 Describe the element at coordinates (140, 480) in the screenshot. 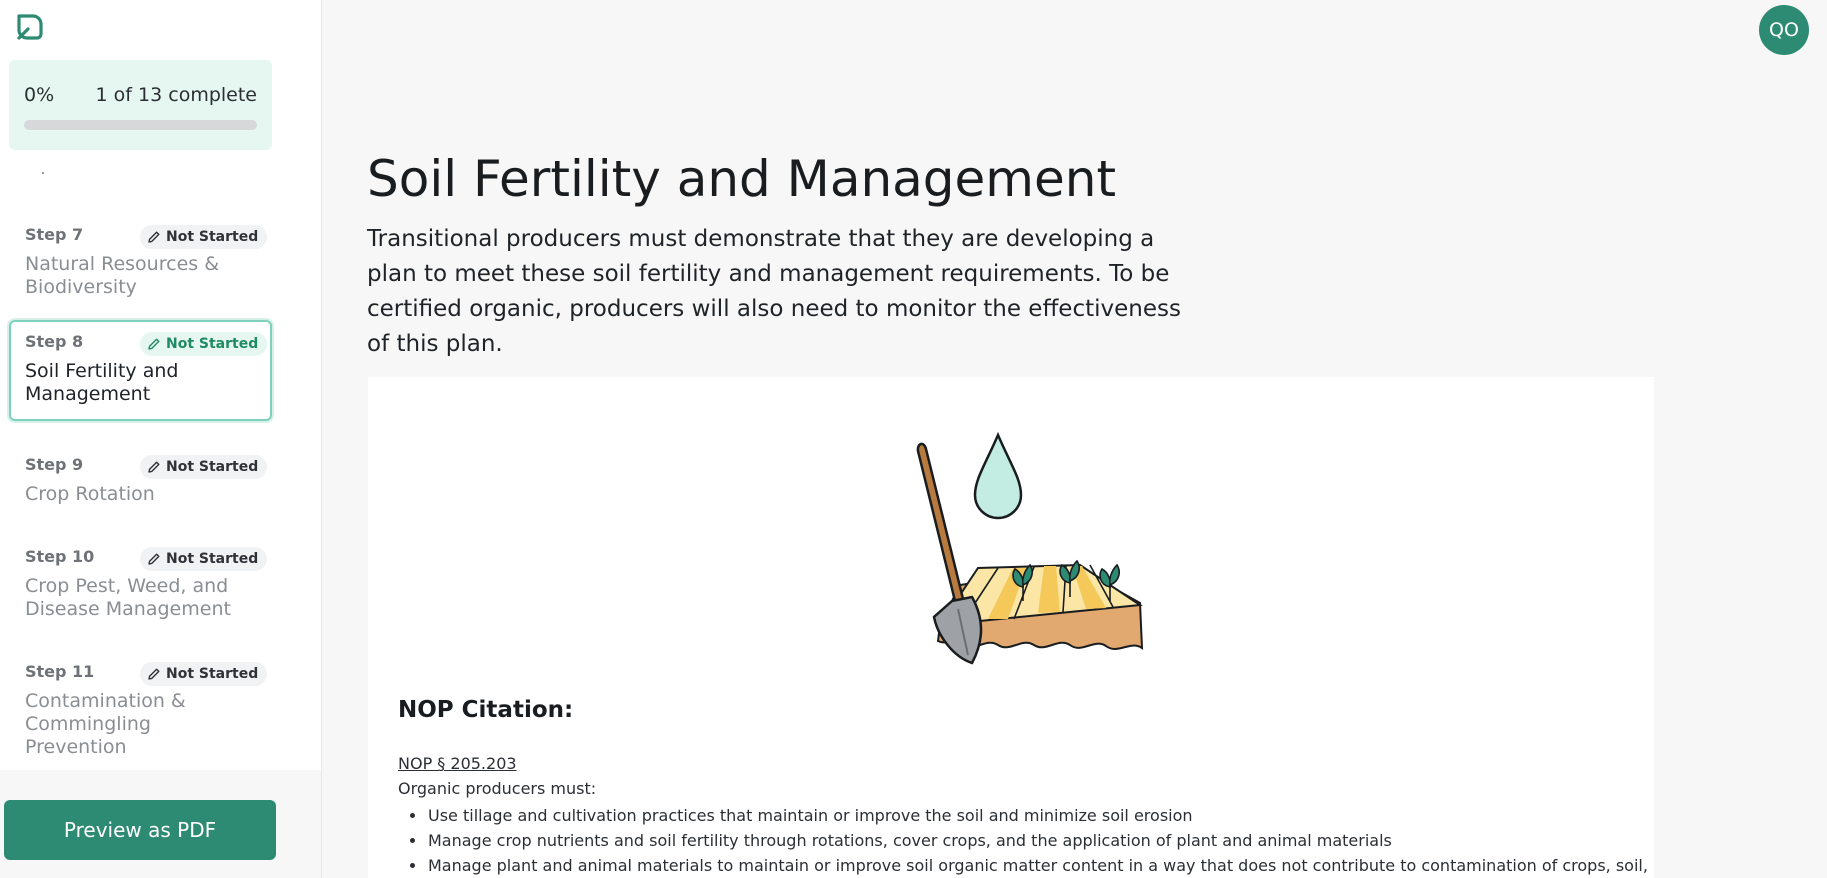

I see `sidebar-step-9: Step 9 Not Started Crop Rotation` at that location.